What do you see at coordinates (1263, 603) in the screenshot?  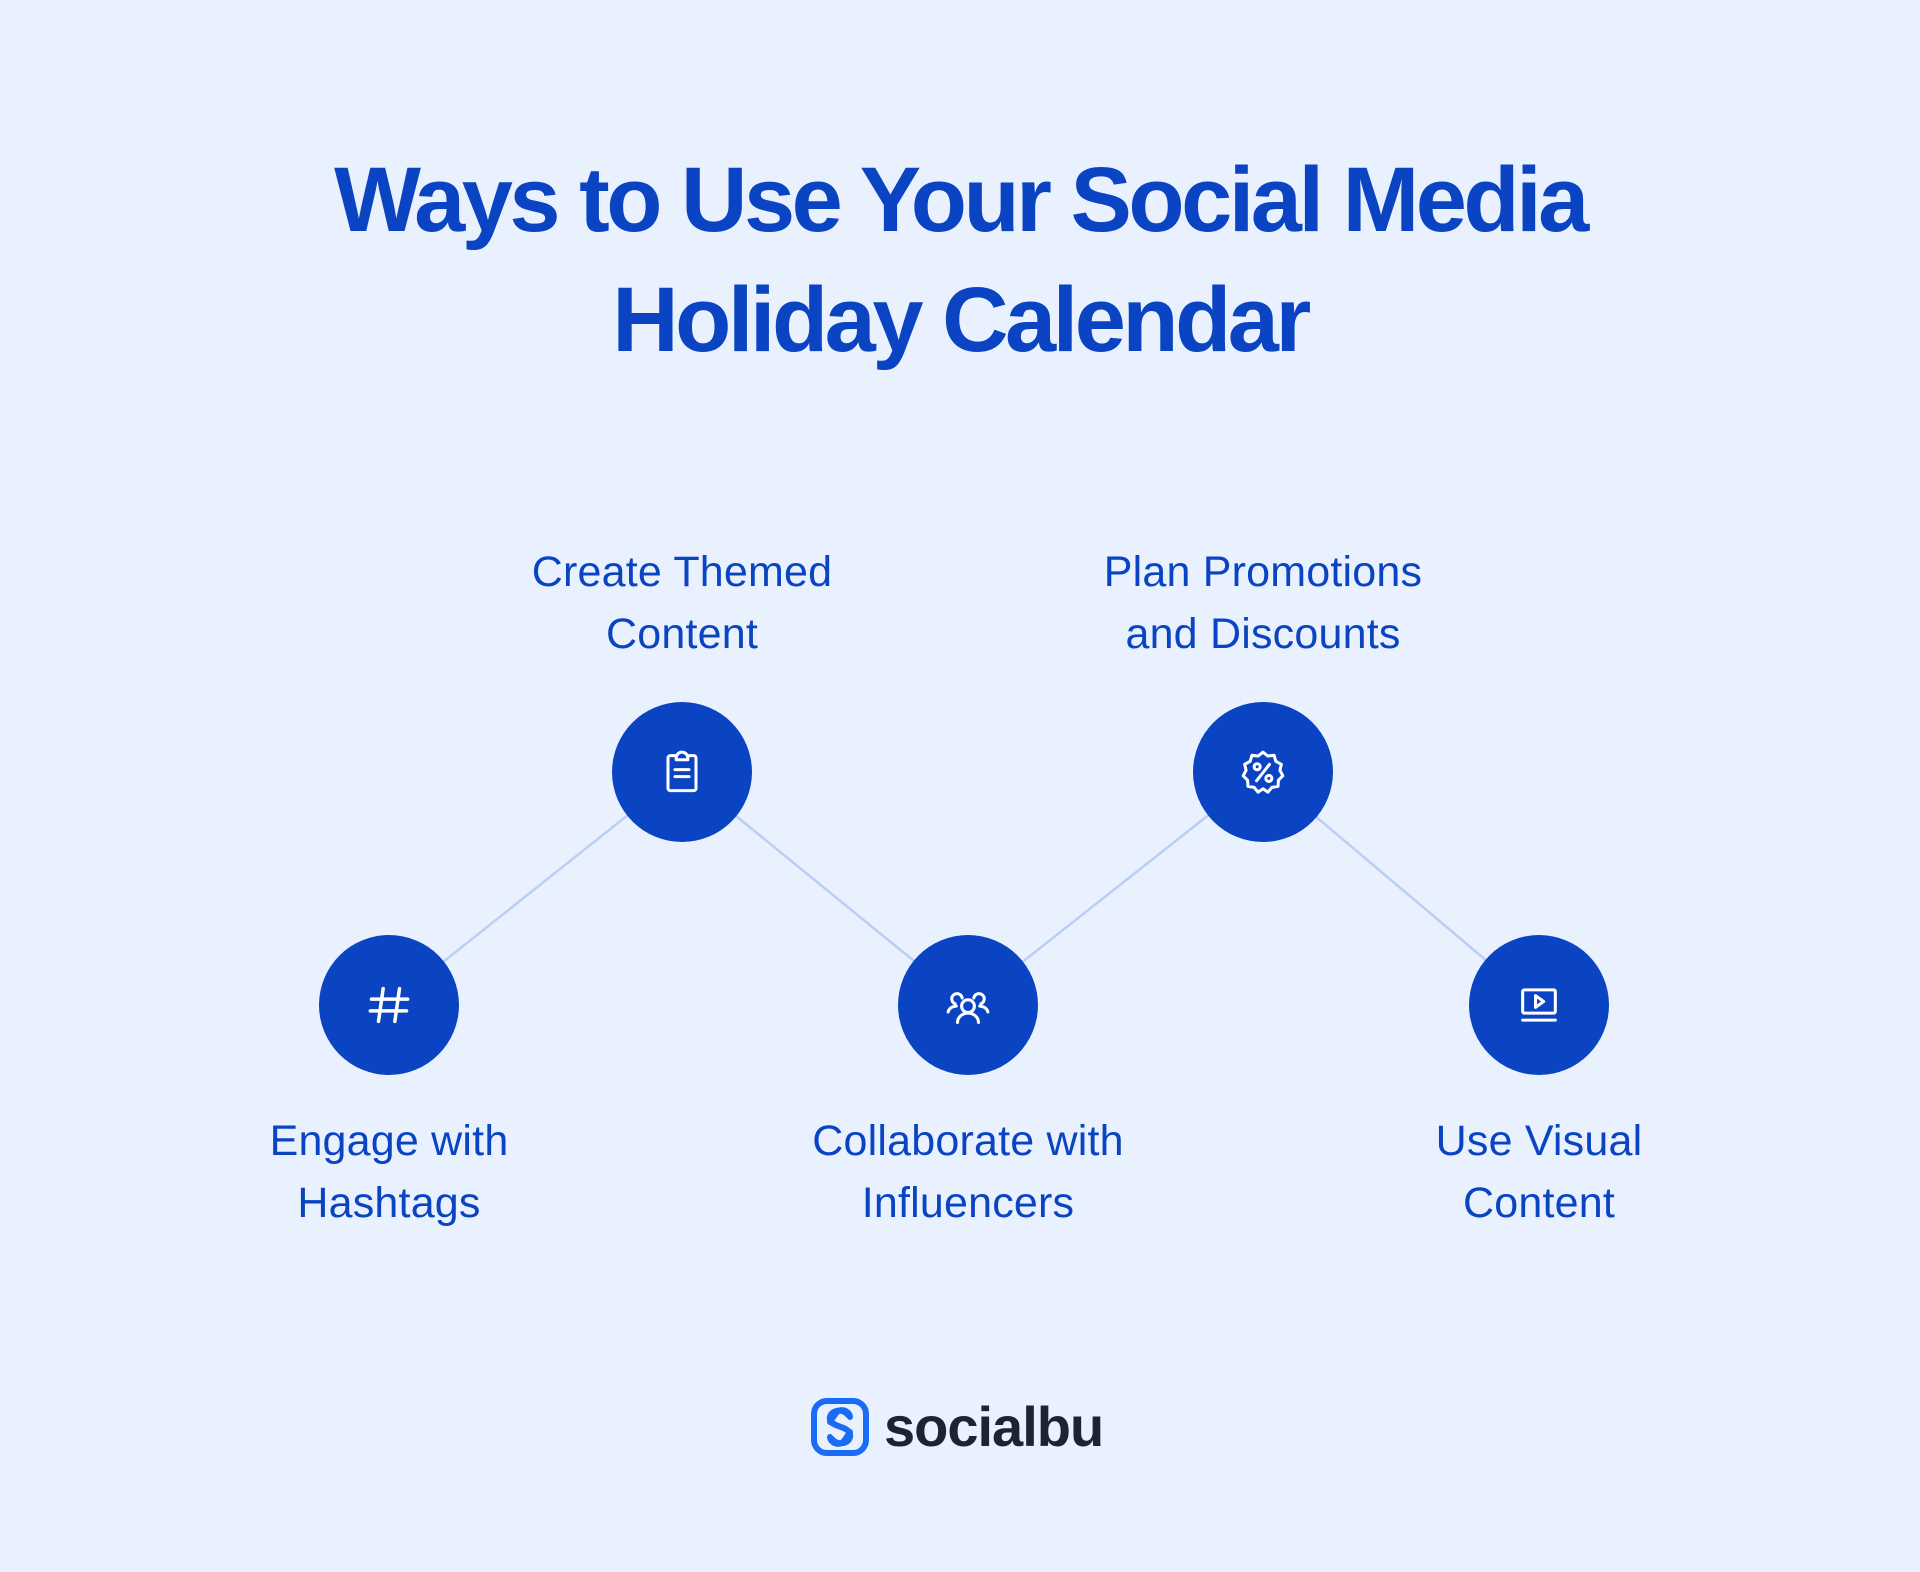 I see `step-label-promotions: Plan Promotions and Discounts` at bounding box center [1263, 603].